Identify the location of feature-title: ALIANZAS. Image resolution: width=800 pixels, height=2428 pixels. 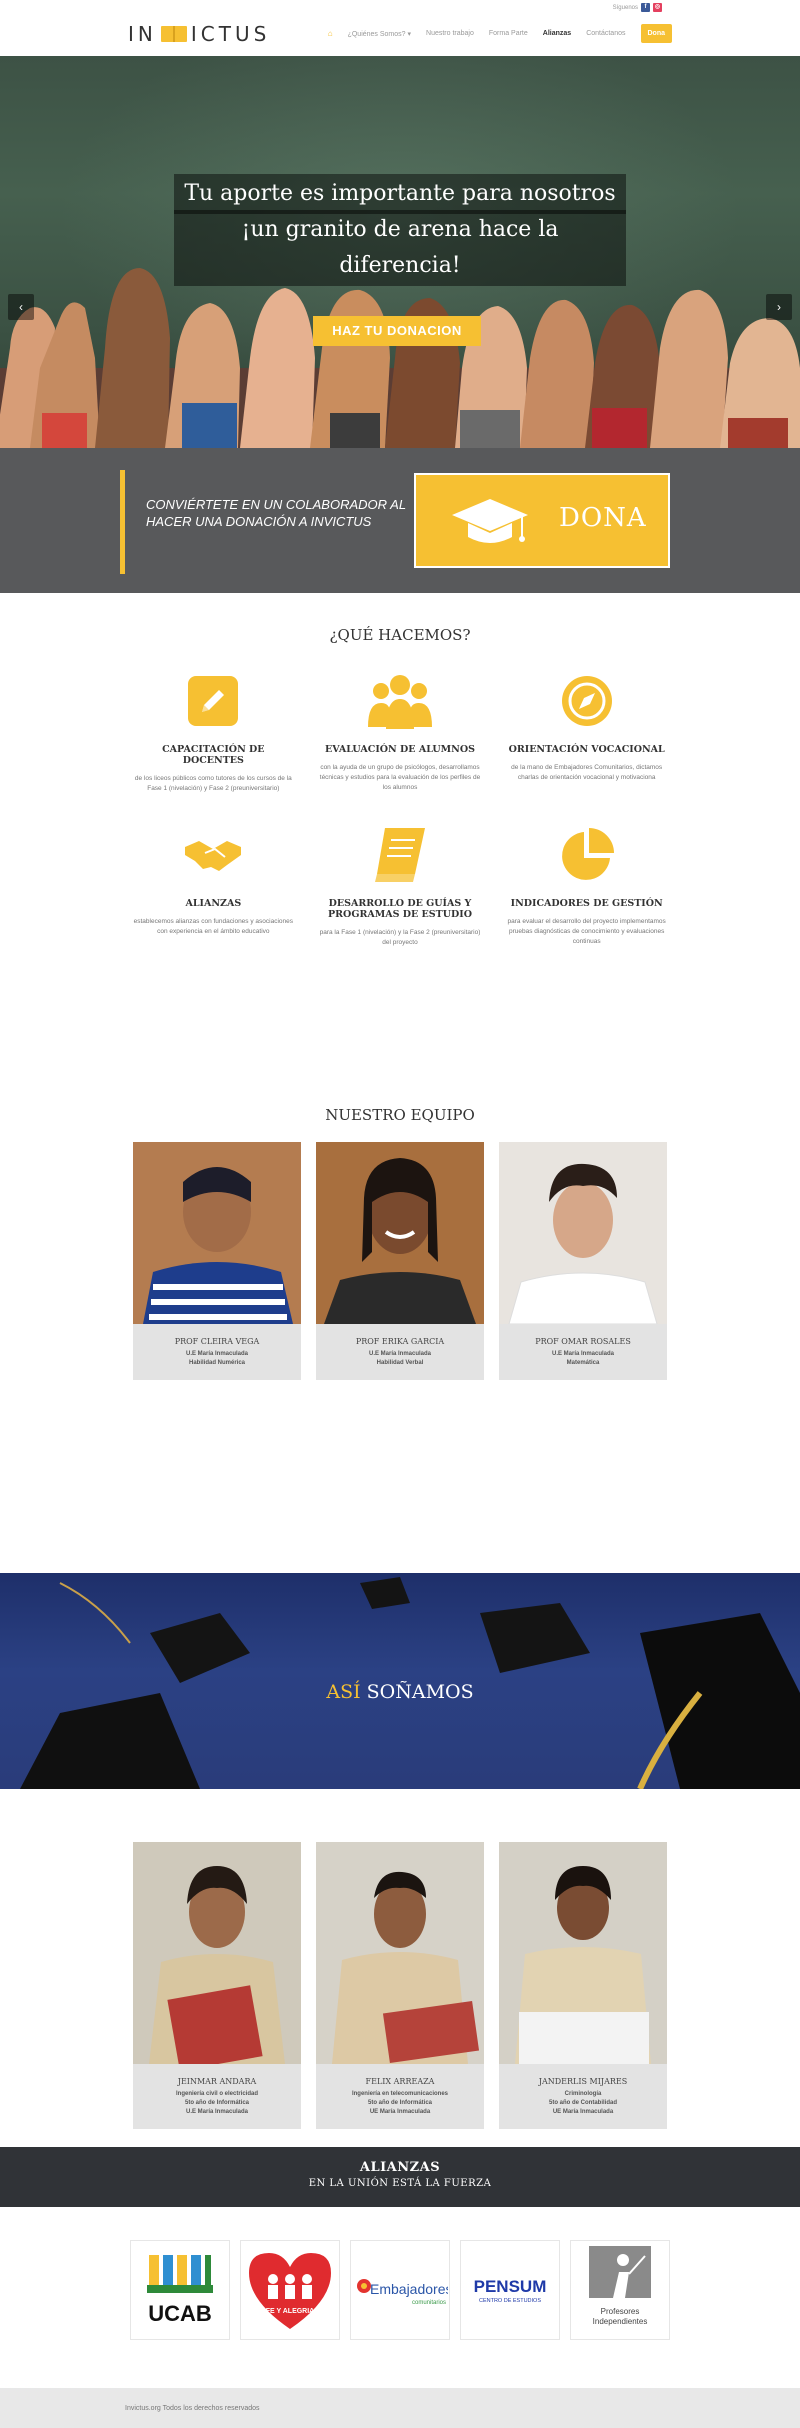
(213, 903).